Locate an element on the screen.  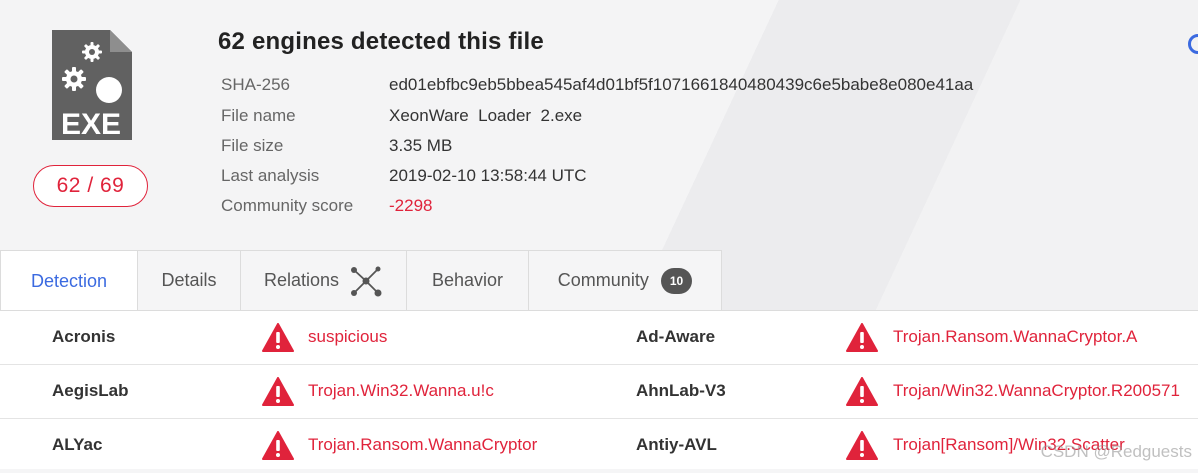
detection-verdict: suspicious is located at coordinates (348, 336).